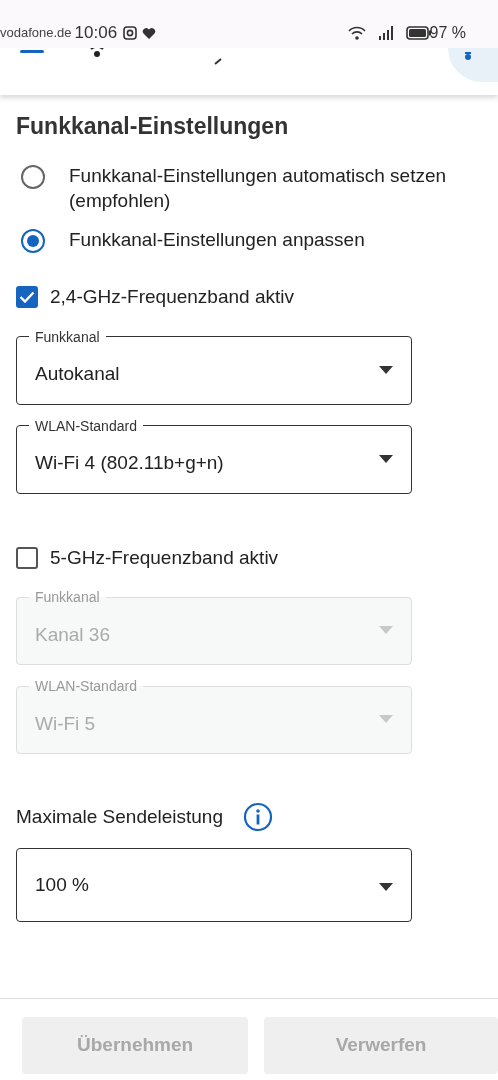  What do you see at coordinates (62, 884) in the screenshot?
I see `field-value: 100 %` at bounding box center [62, 884].